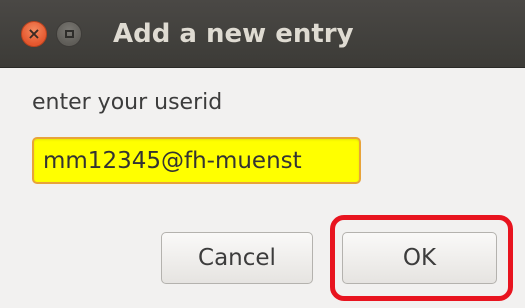  Describe the element at coordinates (237, 258) in the screenshot. I see `cancel-button: Cancel` at that location.